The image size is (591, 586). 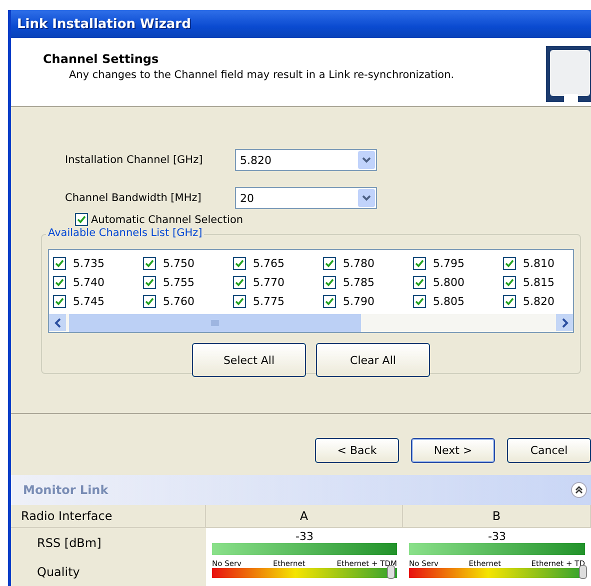 What do you see at coordinates (58, 572) in the screenshot?
I see `row-label: Quality` at bounding box center [58, 572].